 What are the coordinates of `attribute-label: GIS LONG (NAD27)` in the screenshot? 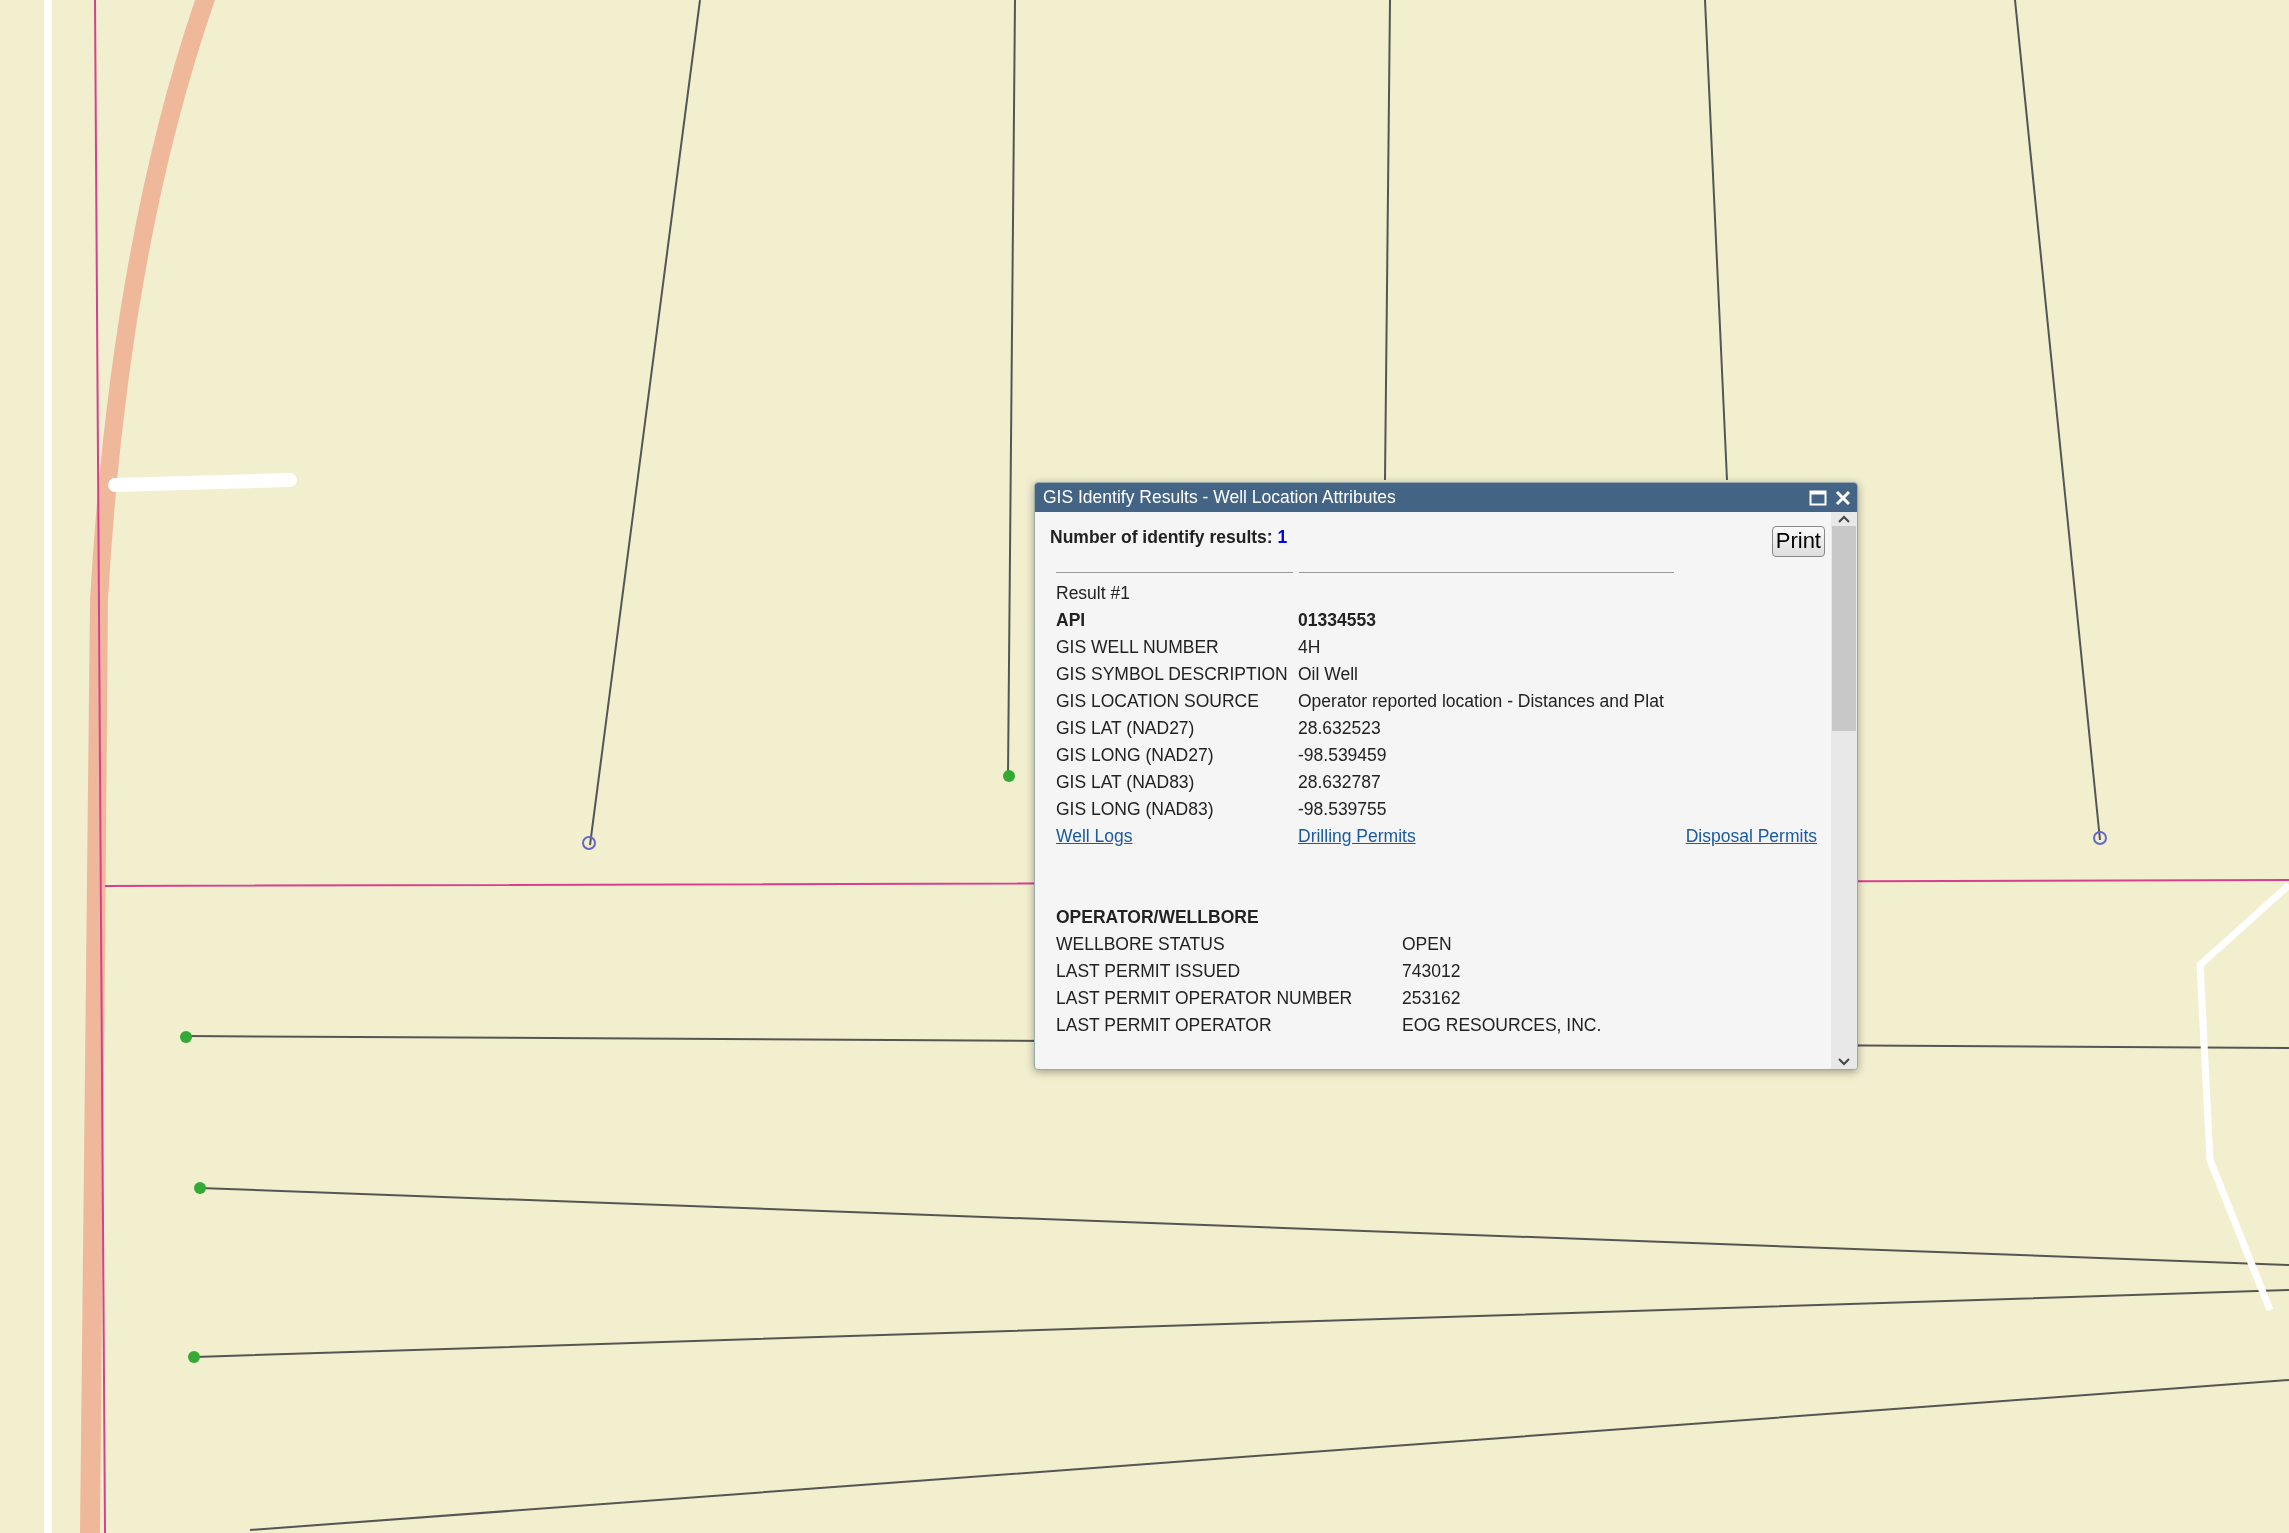 It's located at (1135, 755).